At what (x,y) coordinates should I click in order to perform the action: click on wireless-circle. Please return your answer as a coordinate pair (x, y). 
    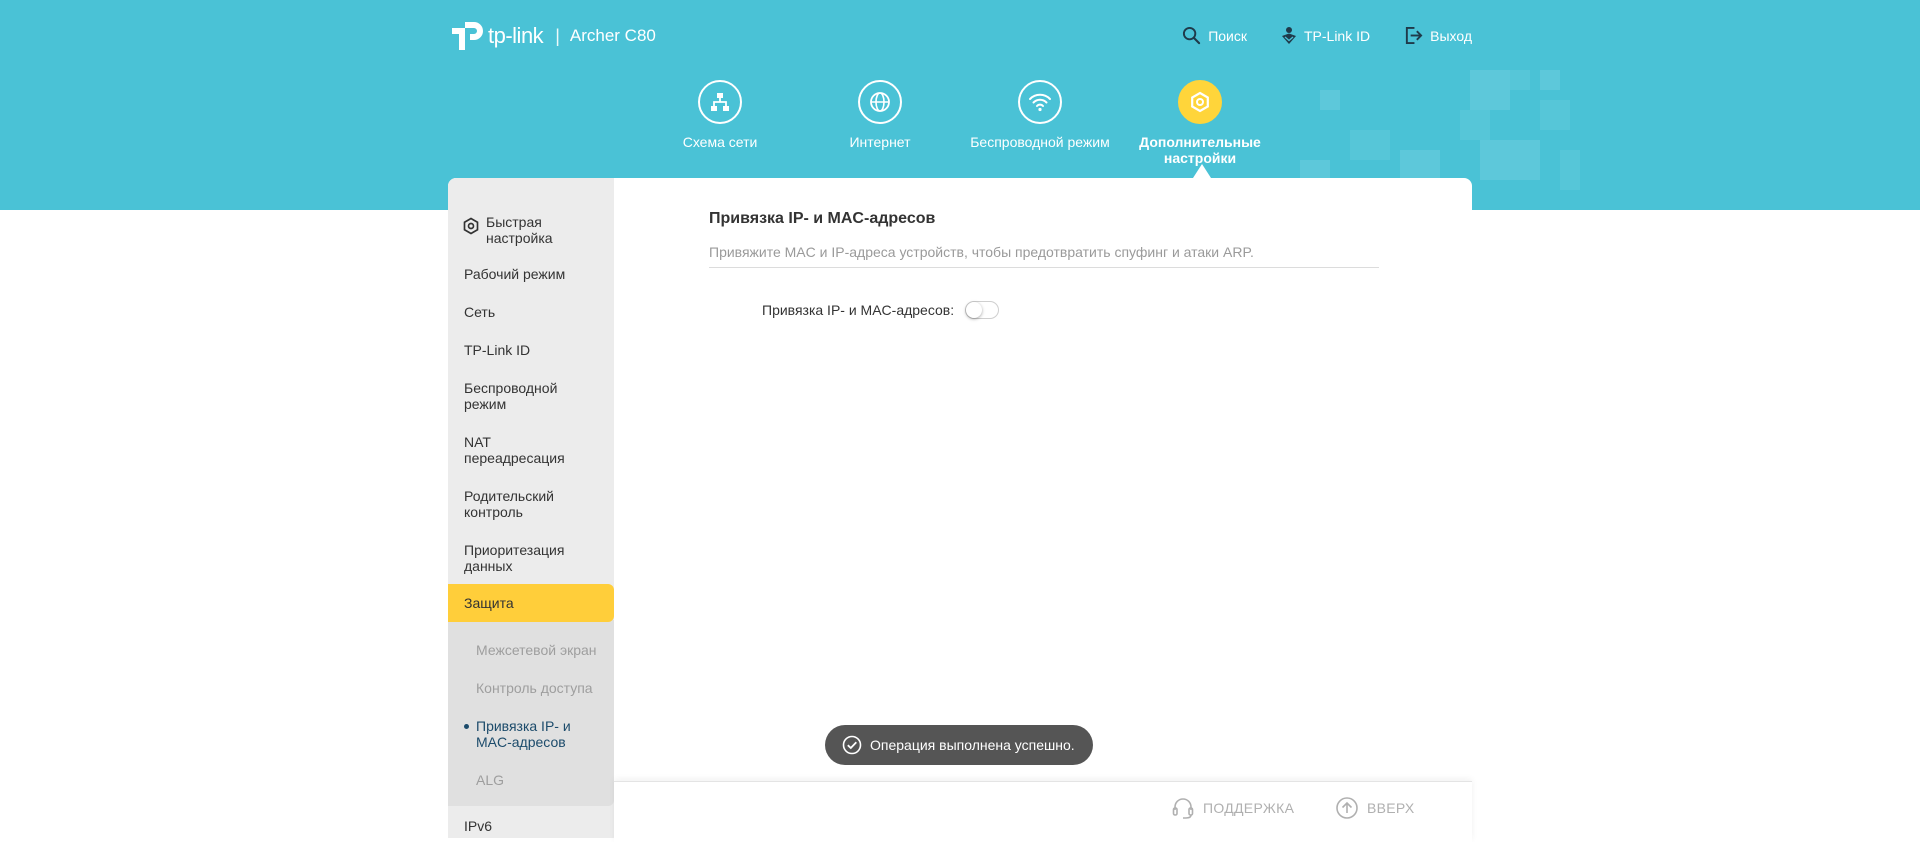
    Looking at the image, I should click on (1040, 102).